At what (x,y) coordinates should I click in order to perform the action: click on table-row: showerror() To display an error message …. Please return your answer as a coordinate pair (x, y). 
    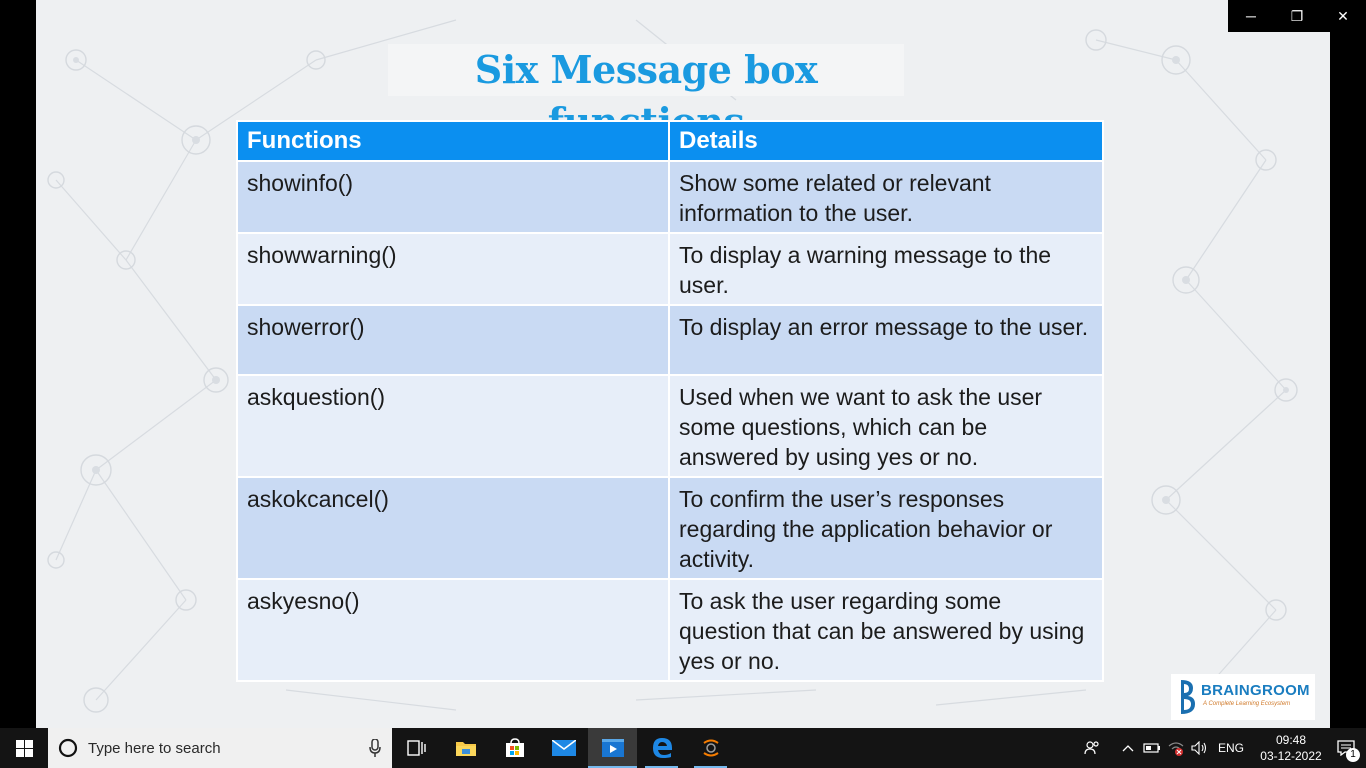
    Looking at the image, I should click on (670, 340).